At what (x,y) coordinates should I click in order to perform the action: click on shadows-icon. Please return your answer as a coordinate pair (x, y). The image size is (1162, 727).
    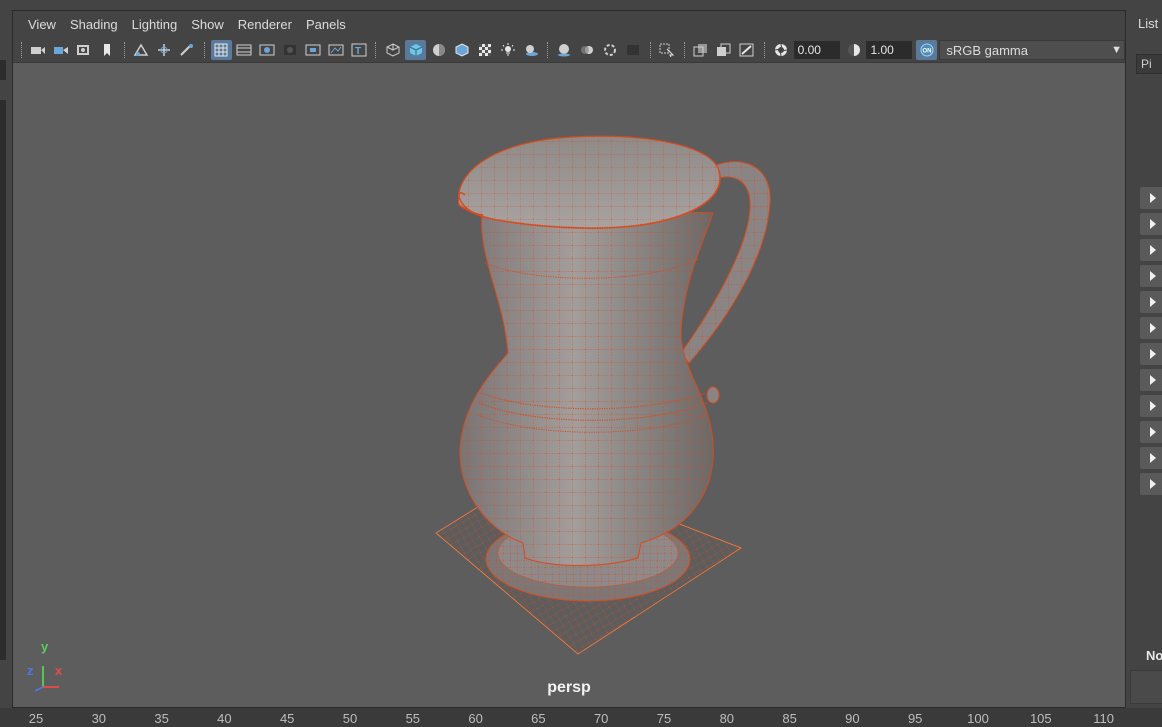
    Looking at the image, I should click on (530, 50).